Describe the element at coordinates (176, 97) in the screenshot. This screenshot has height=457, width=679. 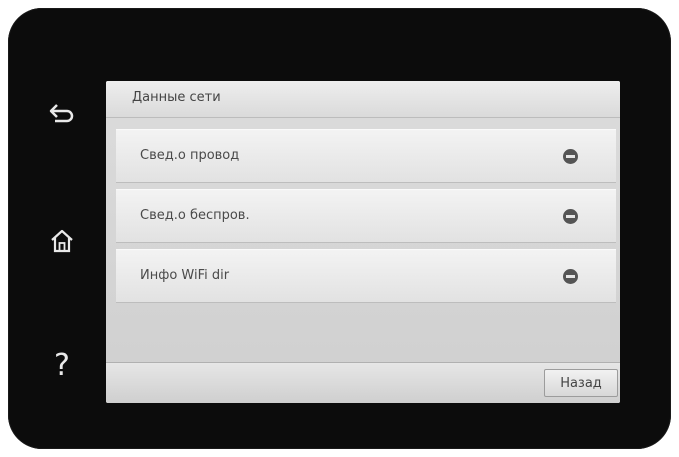
I see `page-title: Данные сети` at that location.